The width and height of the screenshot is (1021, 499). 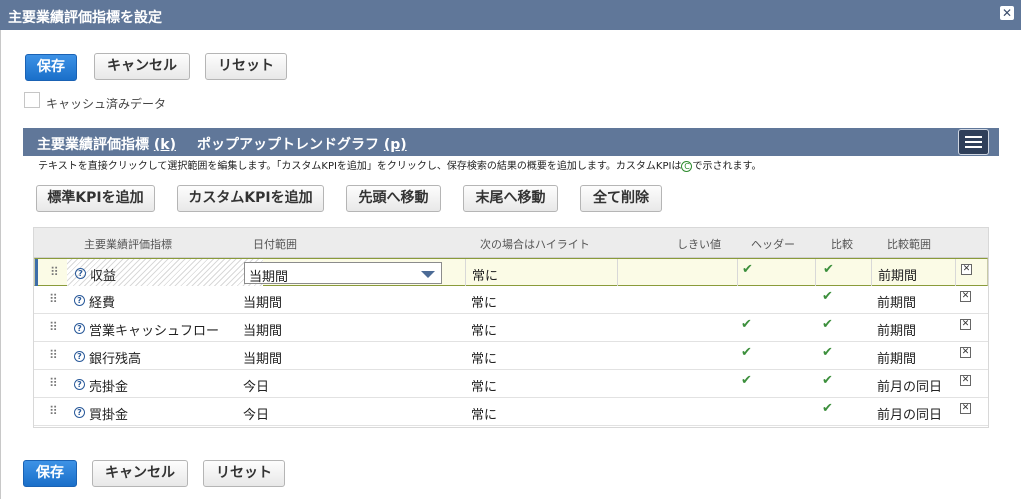 I want to click on tab-kpi: 主要業績評価指標 (k), so click(x=106, y=144).